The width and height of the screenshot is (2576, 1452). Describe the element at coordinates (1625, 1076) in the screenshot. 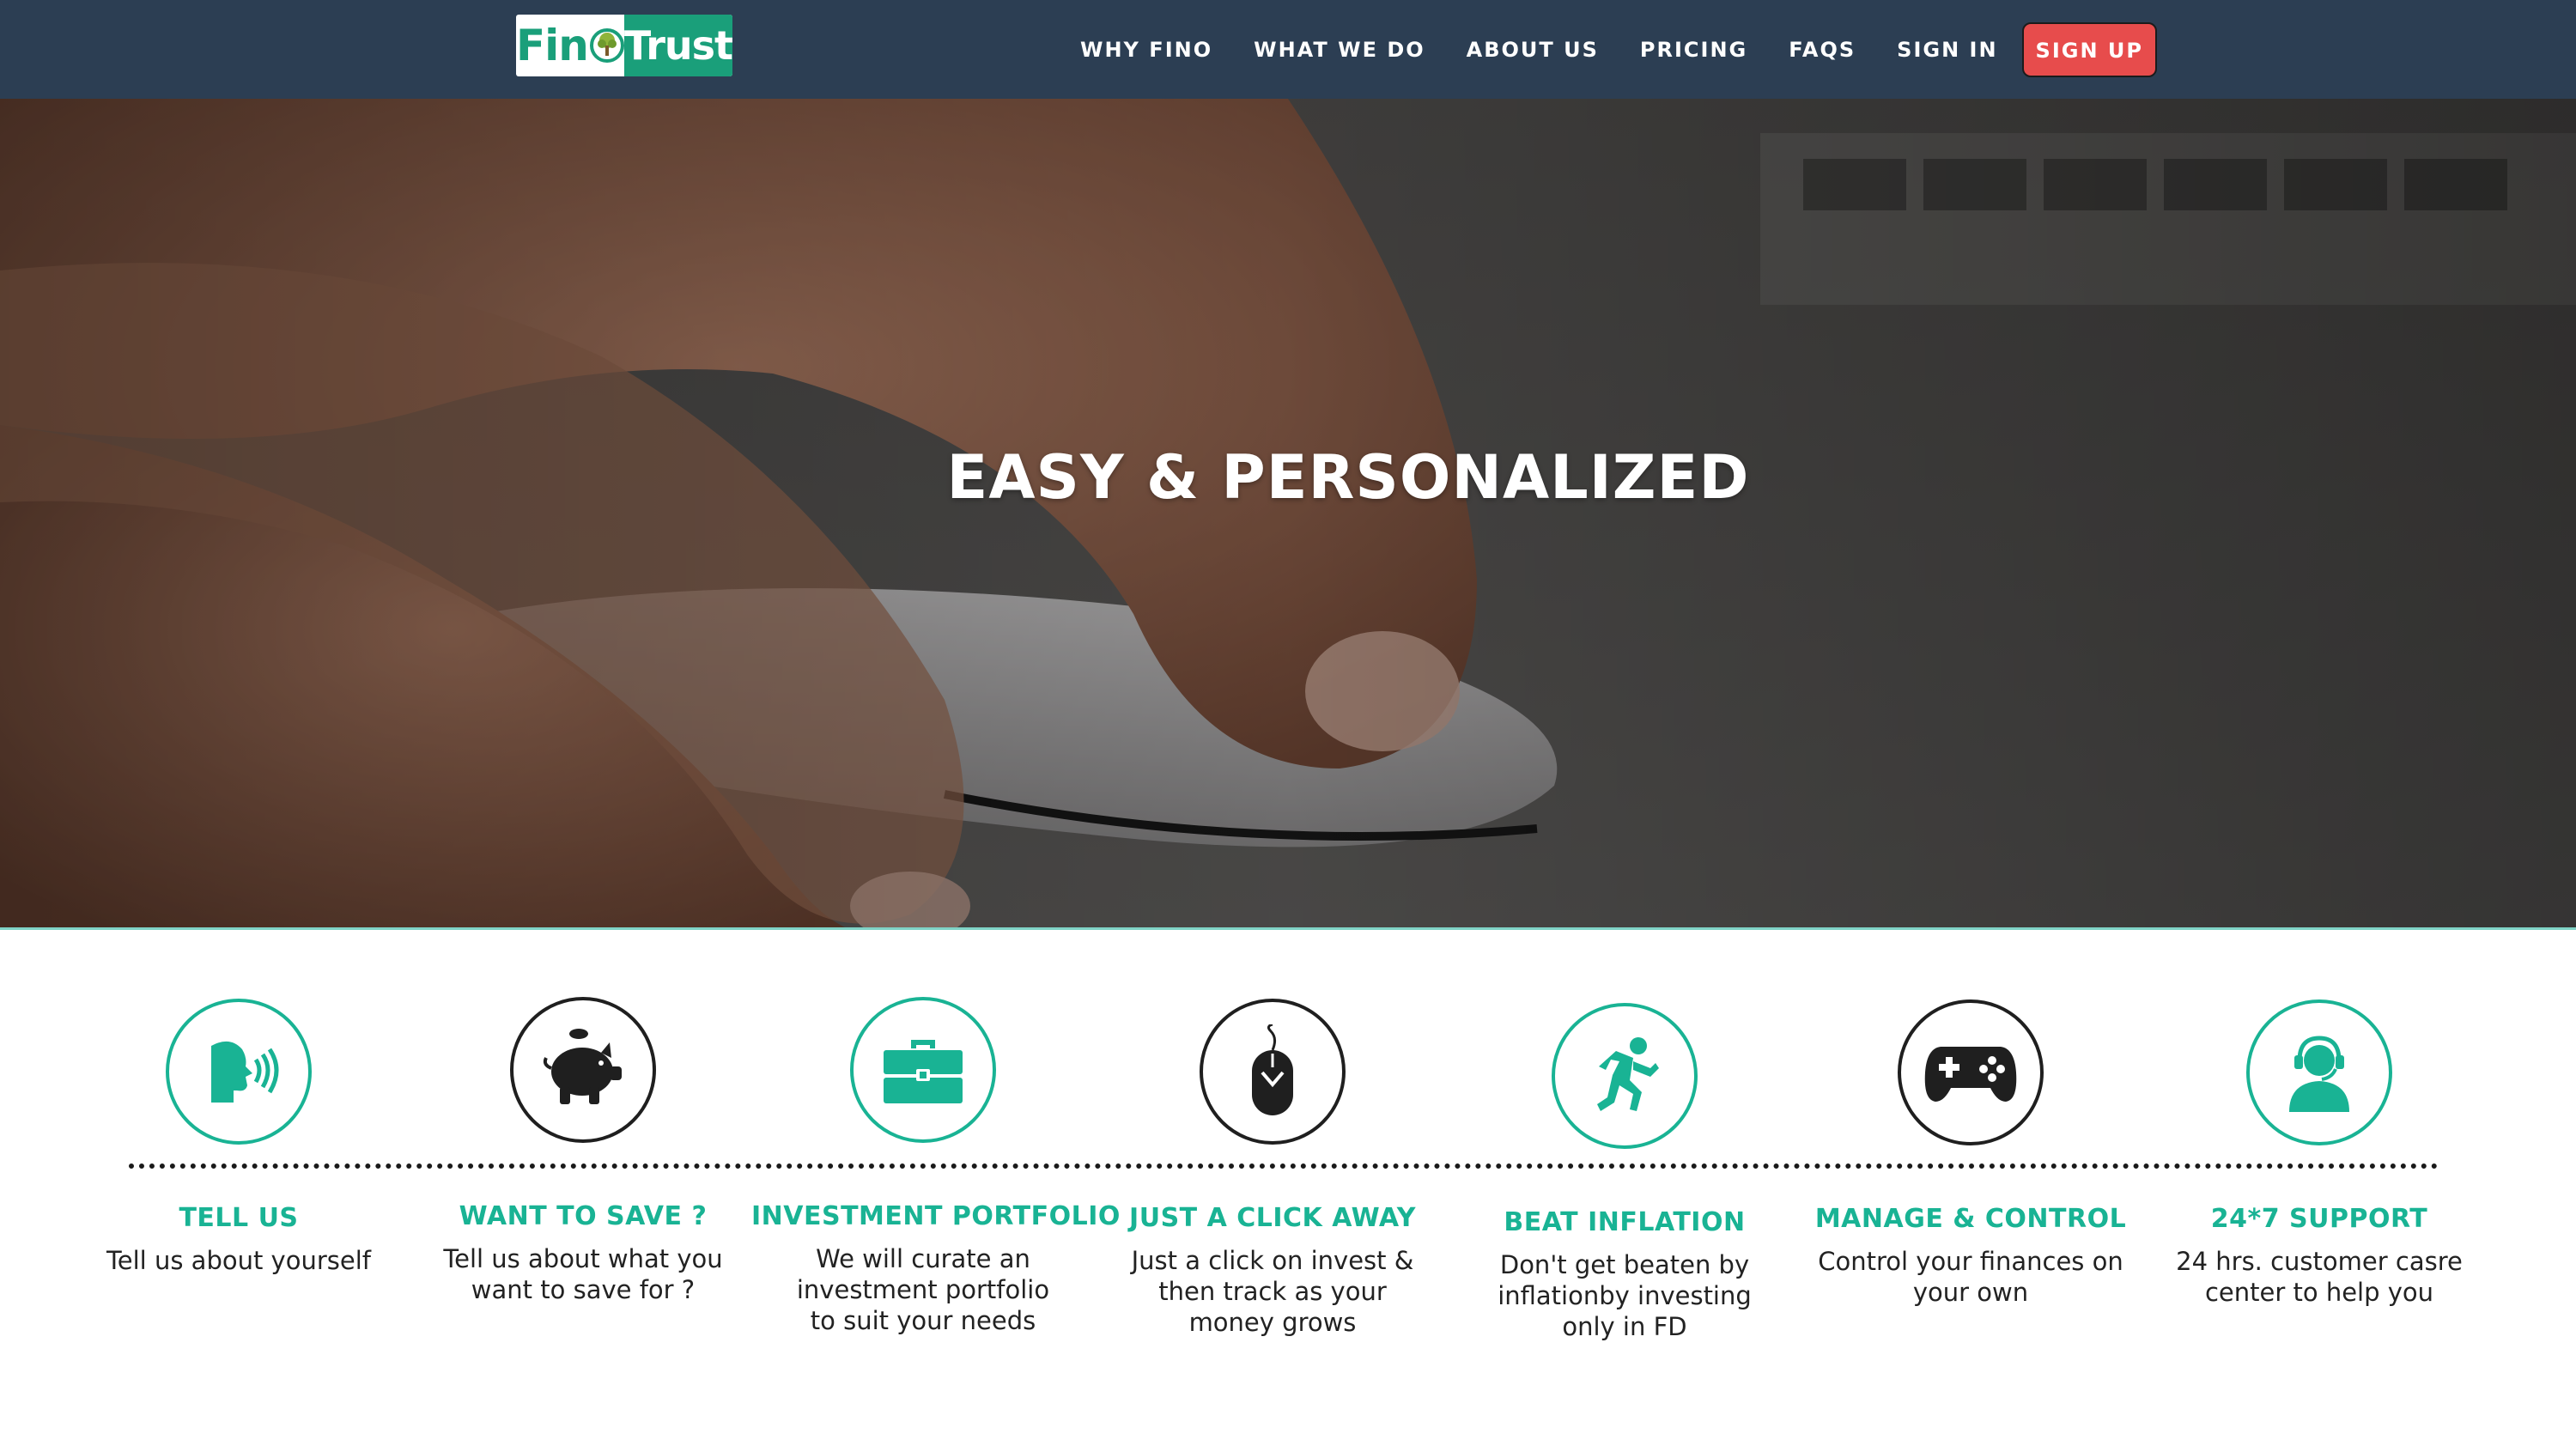

I see `runner-icon` at that location.